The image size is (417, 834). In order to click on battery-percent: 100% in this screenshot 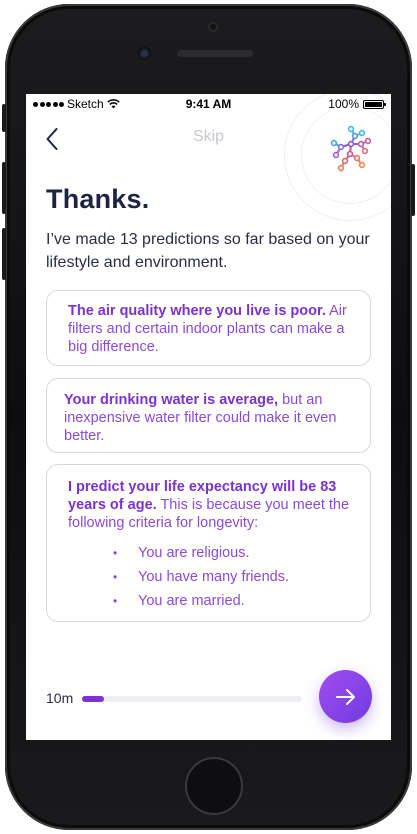, I will do `click(343, 104)`.